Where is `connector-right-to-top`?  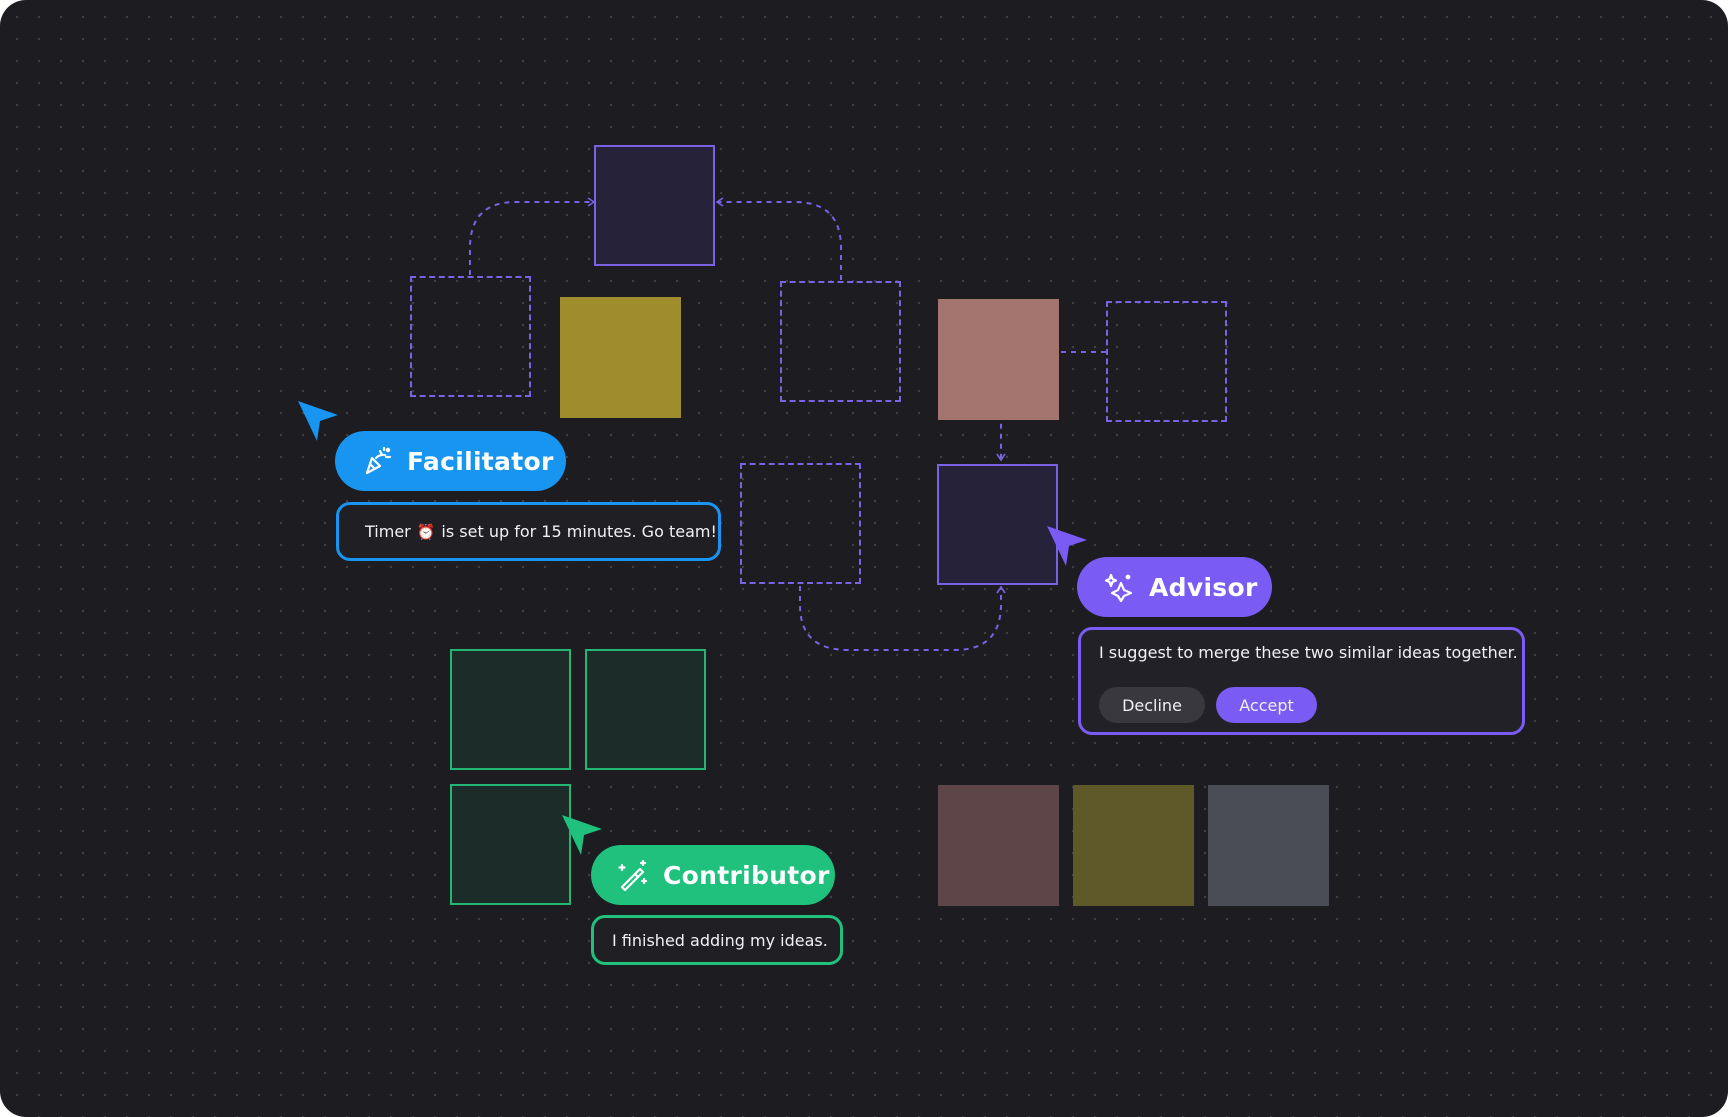 connector-right-to-top is located at coordinates (778, 238).